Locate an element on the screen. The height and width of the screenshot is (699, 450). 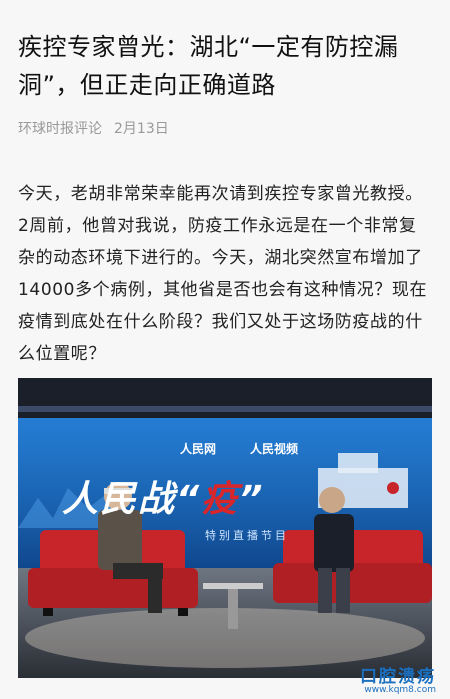
screen-title-part2: ” is located at coordinates (252, 499).